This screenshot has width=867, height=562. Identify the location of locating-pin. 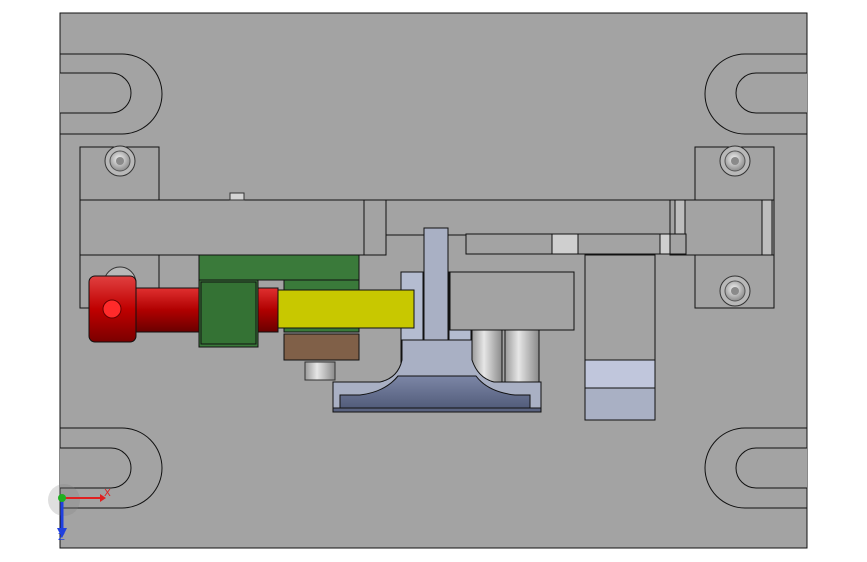
(237, 196).